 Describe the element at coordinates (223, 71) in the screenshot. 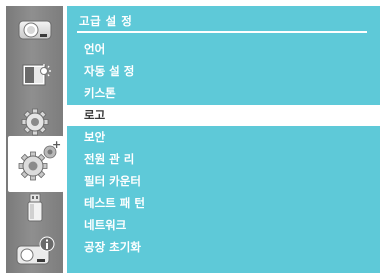

I see `menu-item-auto-setup: 자동 설 정` at that location.